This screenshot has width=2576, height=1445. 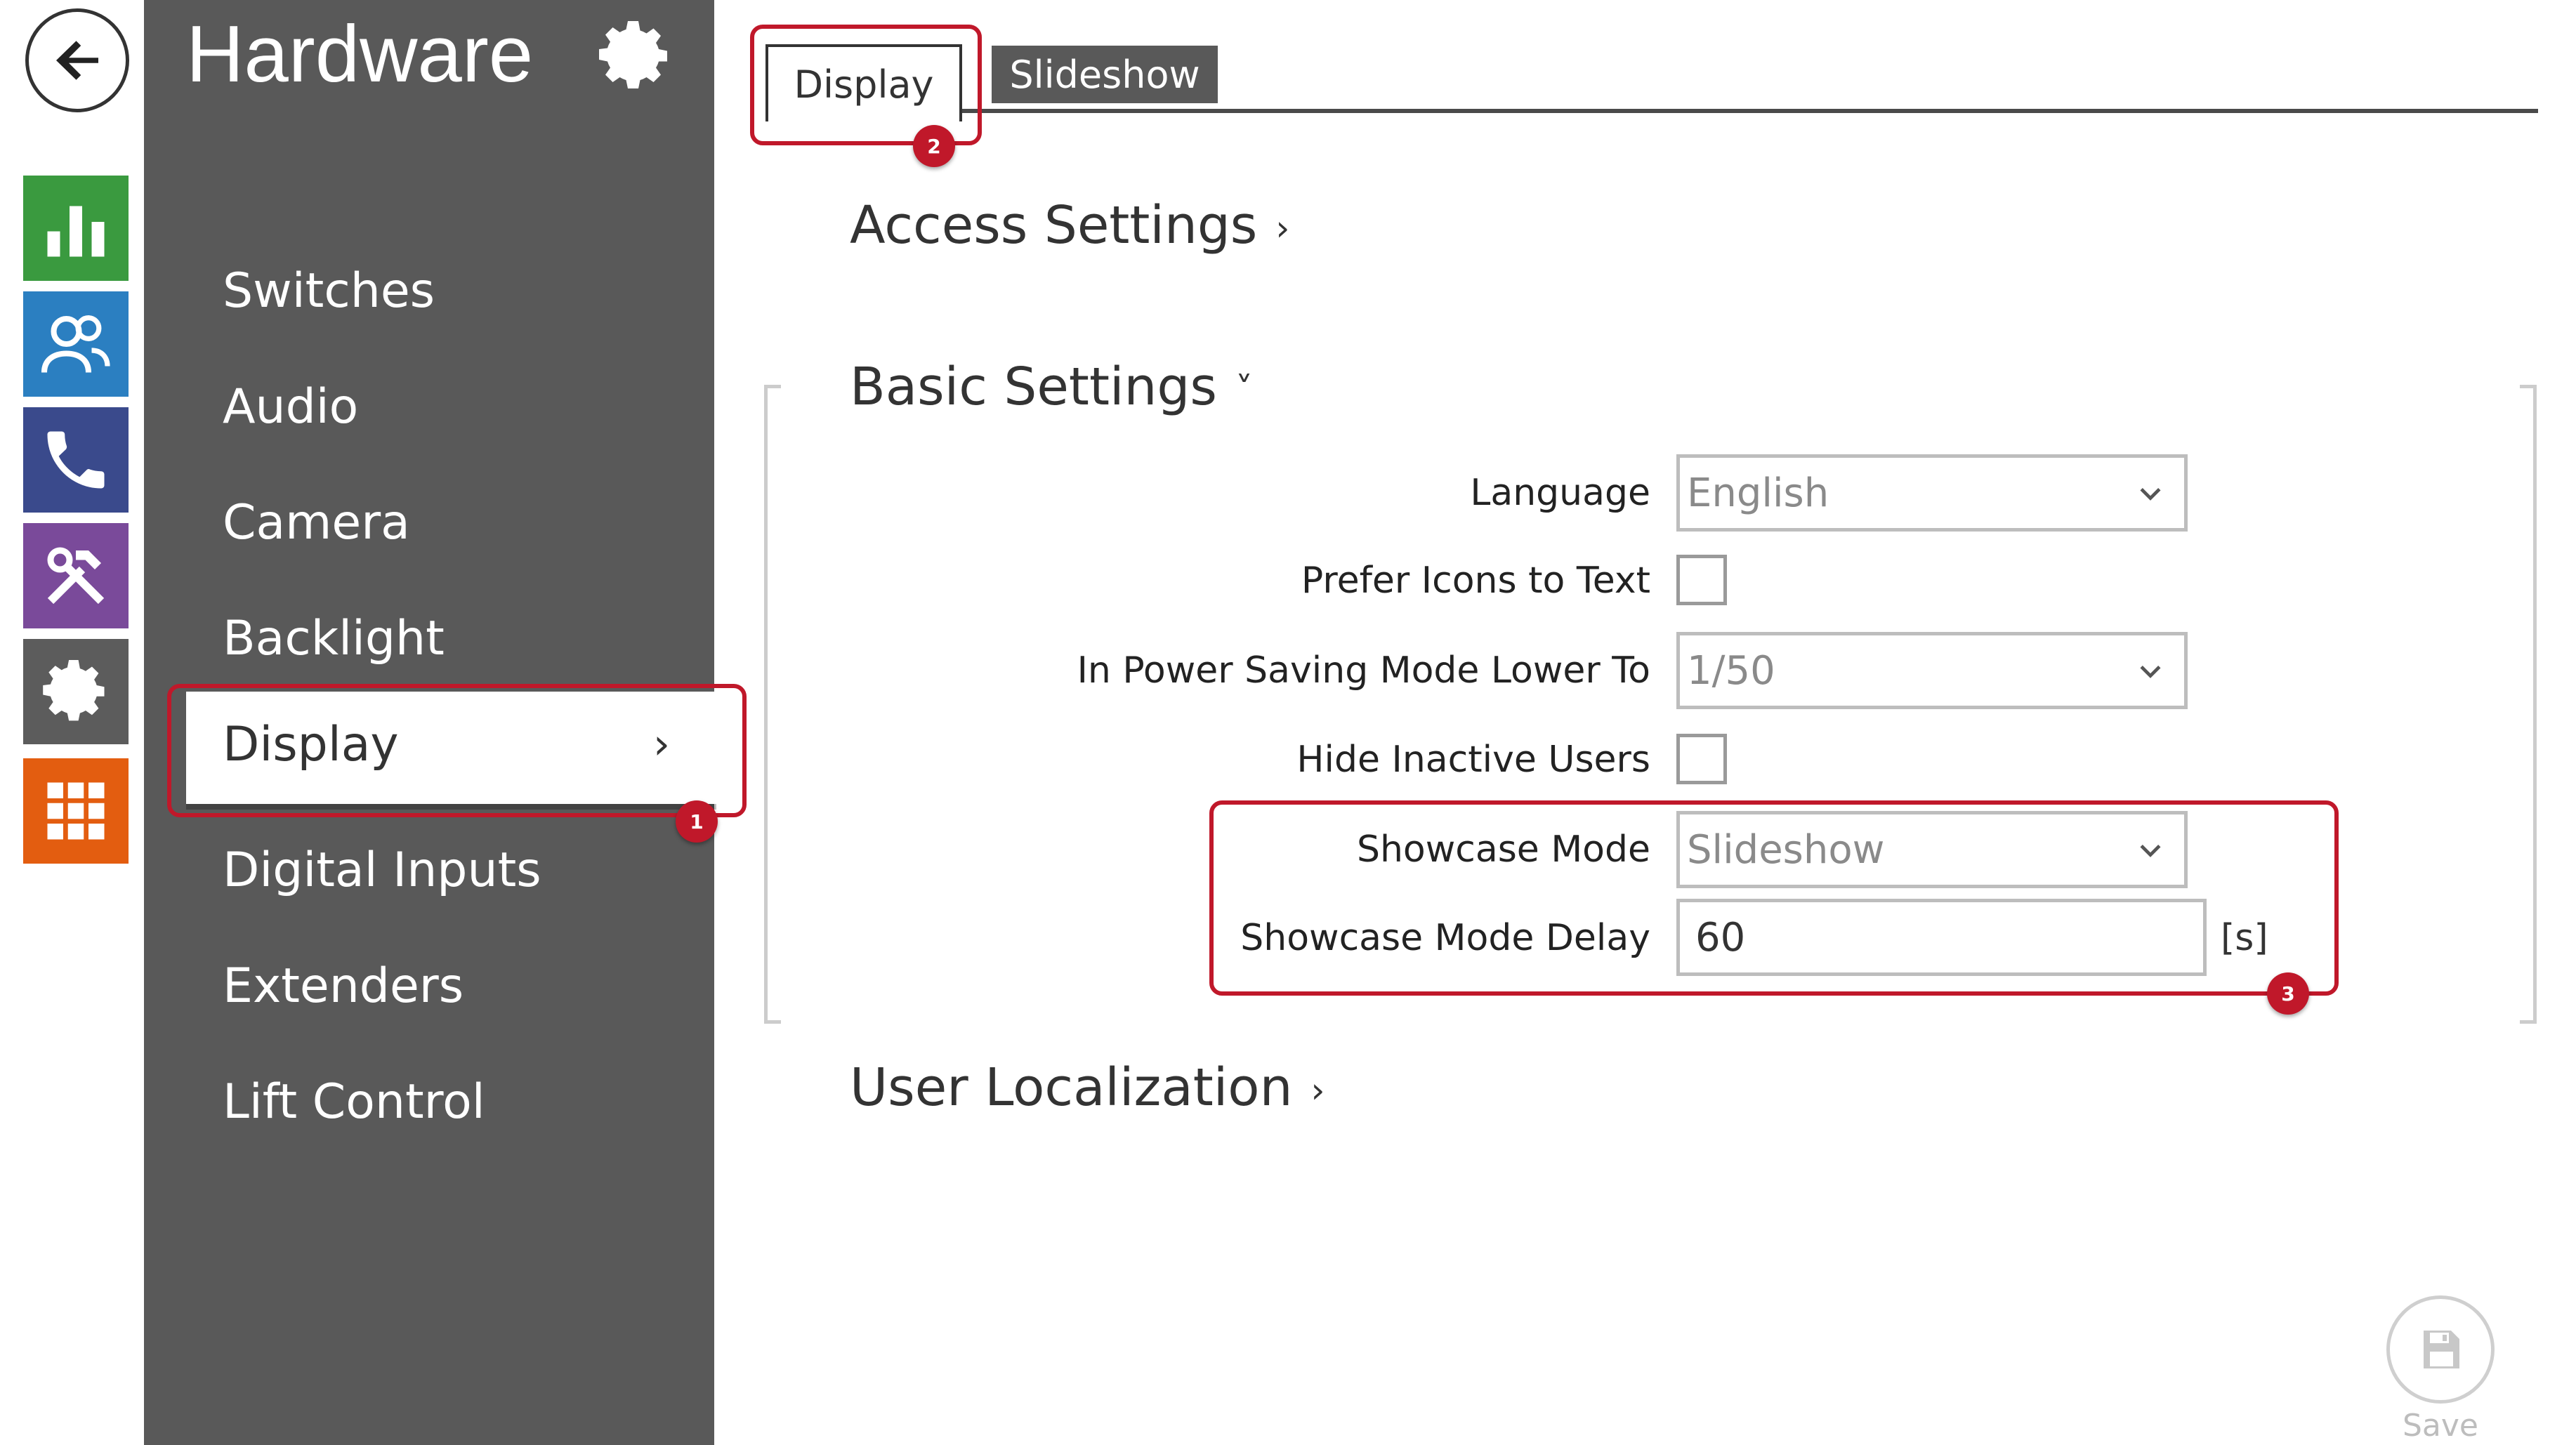 What do you see at coordinates (2288, 994) in the screenshot?
I see `callout-badge-3: 3` at bounding box center [2288, 994].